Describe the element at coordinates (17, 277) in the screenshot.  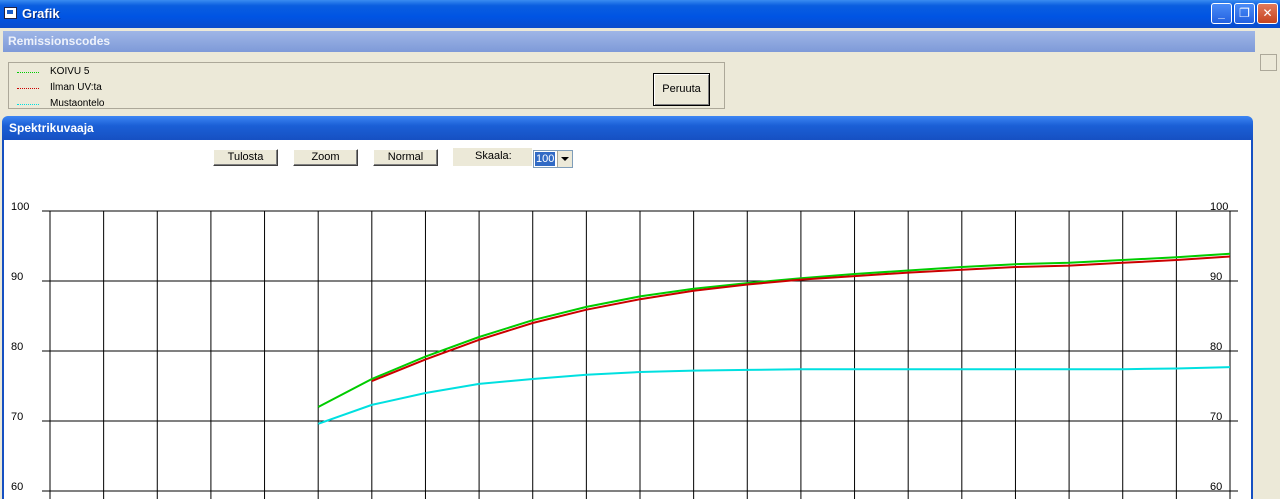
I see `y-tick-label-left: 90` at that location.